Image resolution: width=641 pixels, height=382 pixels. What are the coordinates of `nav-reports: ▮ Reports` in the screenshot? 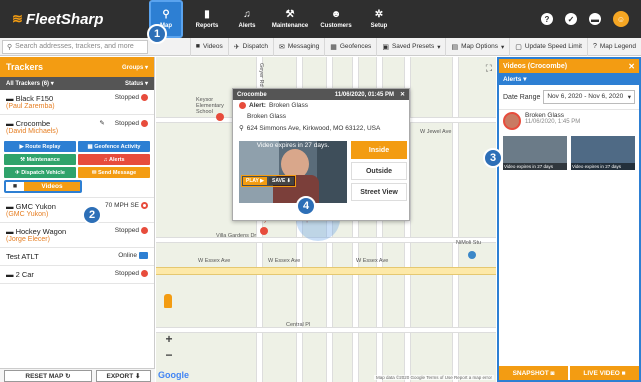 It's located at (207, 19).